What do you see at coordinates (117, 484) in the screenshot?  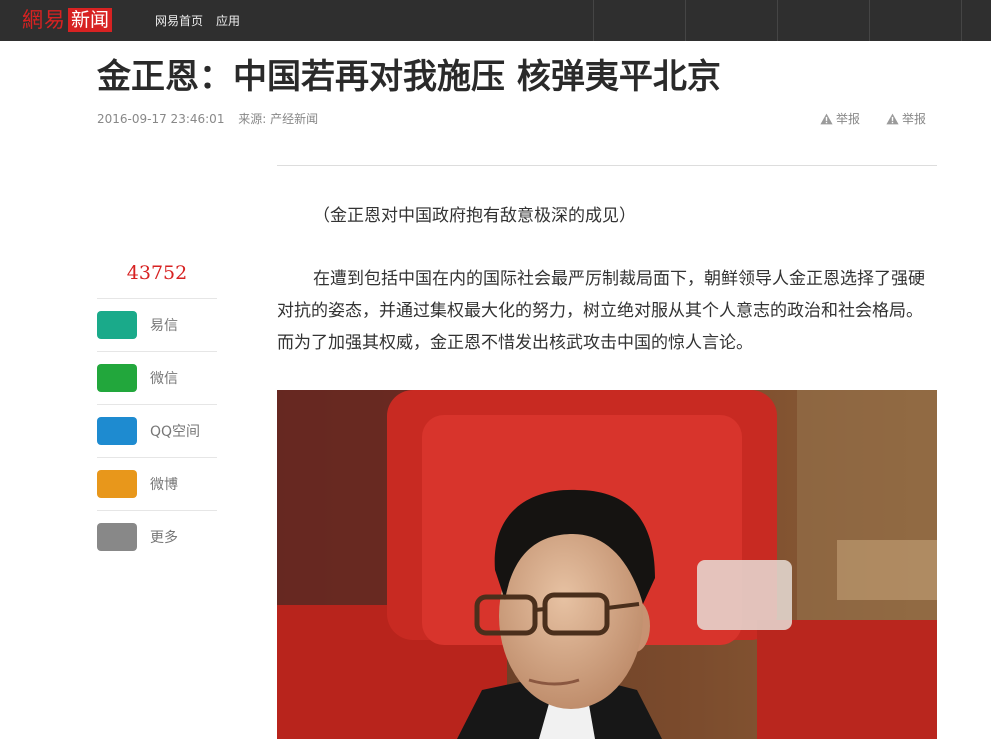 I see `weibo-icon` at bounding box center [117, 484].